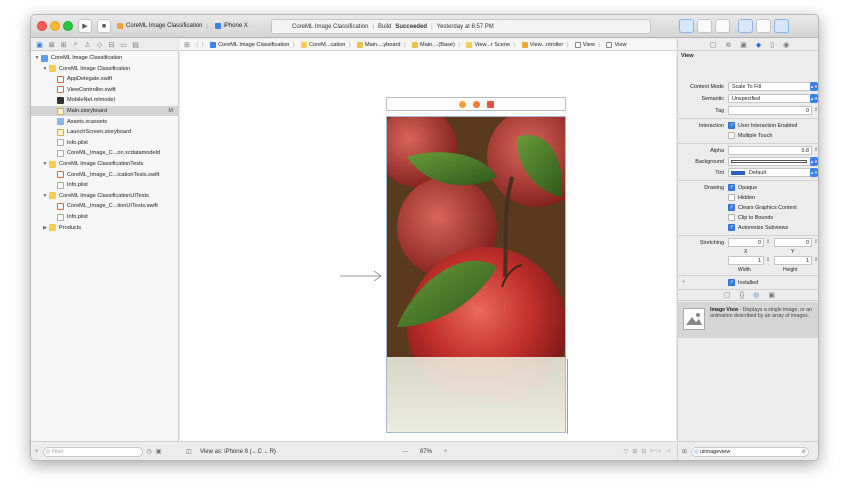  I want to click on size-inspector-icon: ▯, so click(772, 45).